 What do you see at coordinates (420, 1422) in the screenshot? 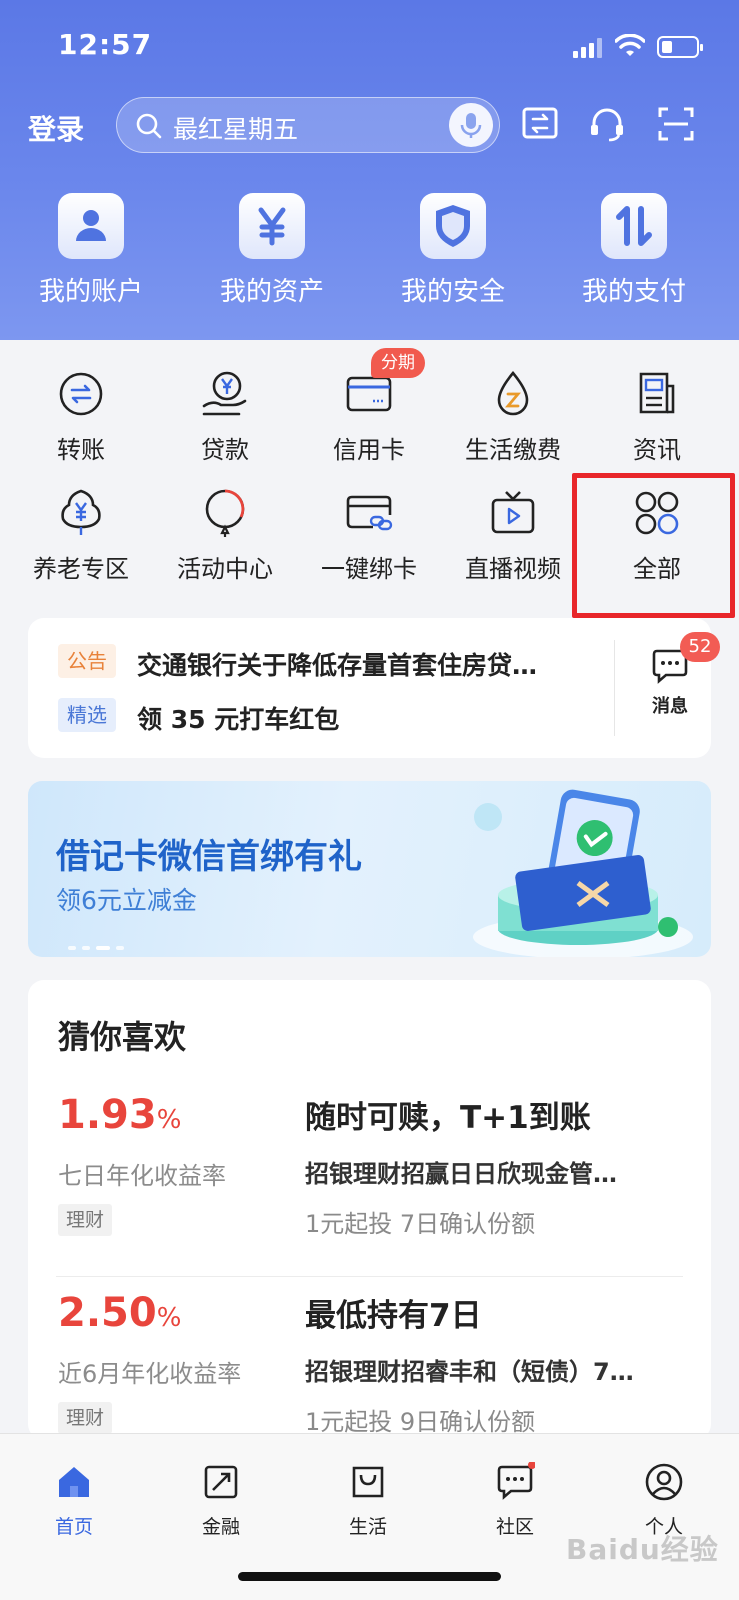
I see `product-detail: 1元起投 9日确认份额` at bounding box center [420, 1422].